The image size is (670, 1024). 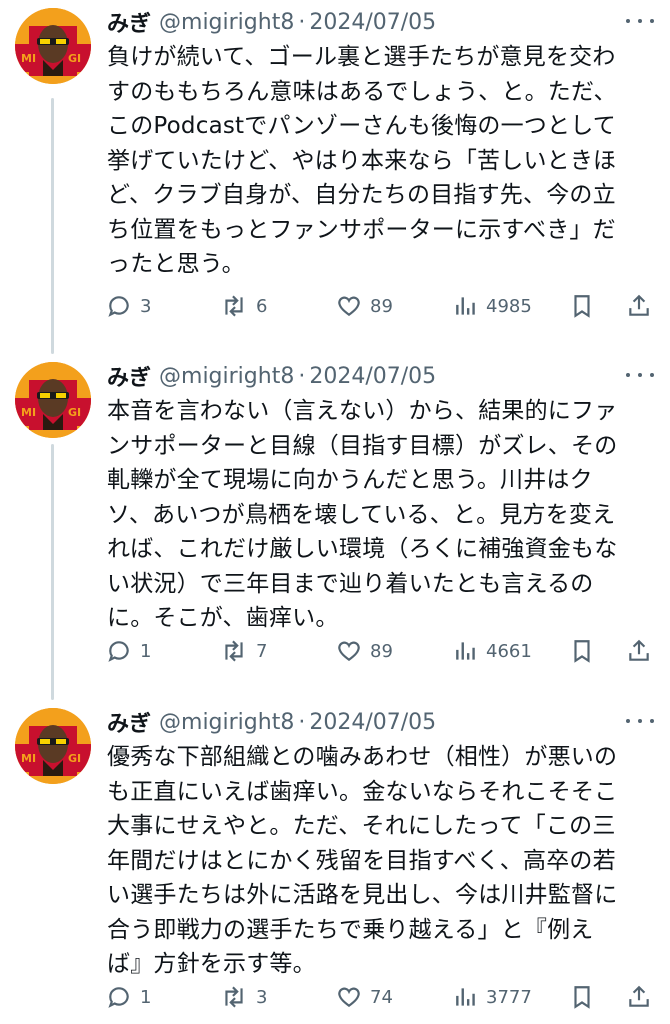 I want to click on tweet-text-line: ち位置をもっとファンサポーターに示すべき」だ, so click(x=361, y=229).